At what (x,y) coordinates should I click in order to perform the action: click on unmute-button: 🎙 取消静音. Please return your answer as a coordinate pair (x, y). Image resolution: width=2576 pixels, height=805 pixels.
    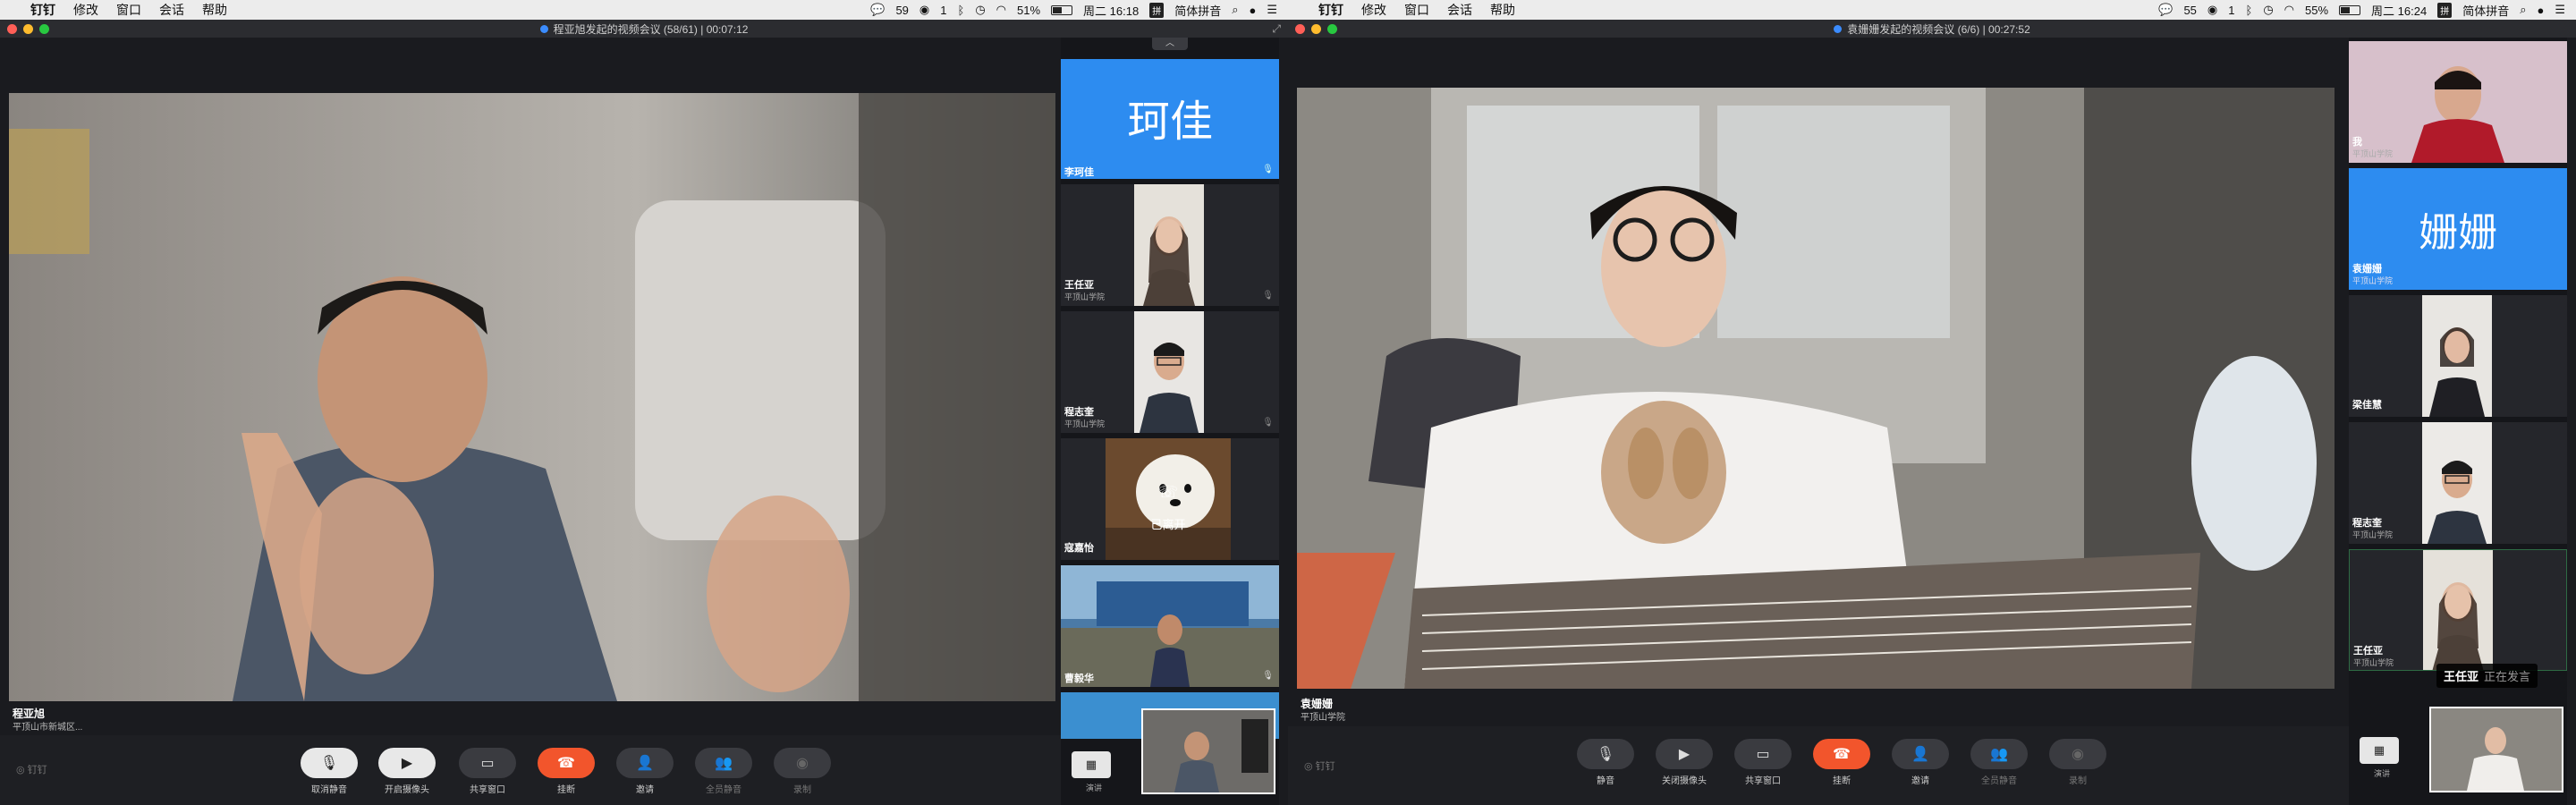
    Looking at the image, I should click on (329, 771).